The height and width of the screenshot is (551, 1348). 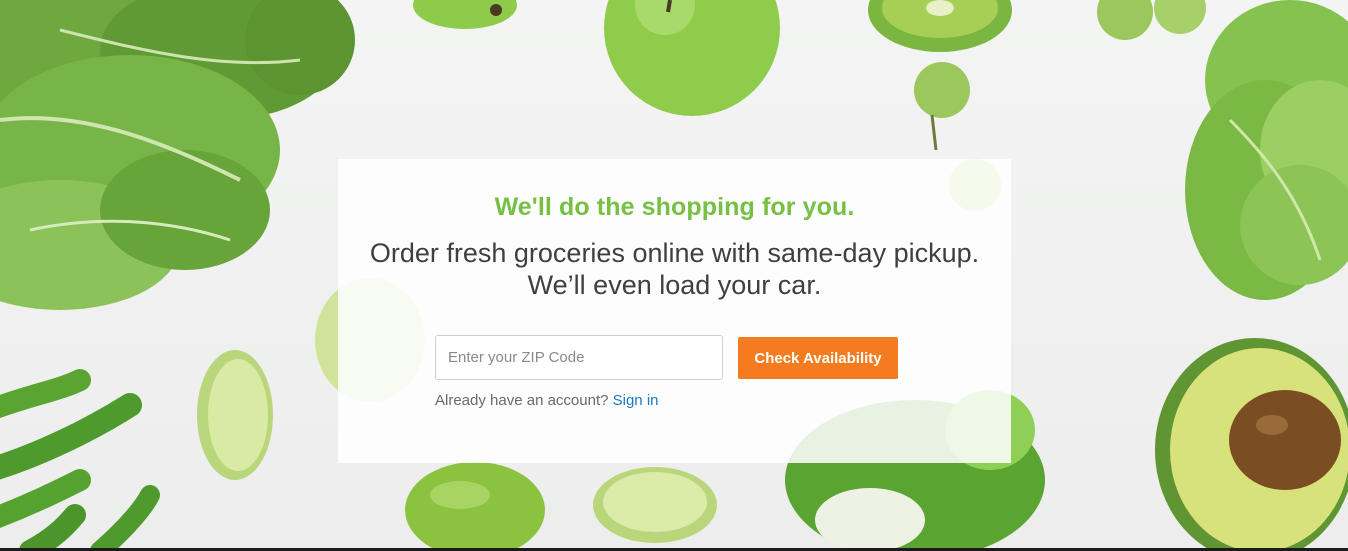 I want to click on lime-bottom, so click(x=475, y=506).